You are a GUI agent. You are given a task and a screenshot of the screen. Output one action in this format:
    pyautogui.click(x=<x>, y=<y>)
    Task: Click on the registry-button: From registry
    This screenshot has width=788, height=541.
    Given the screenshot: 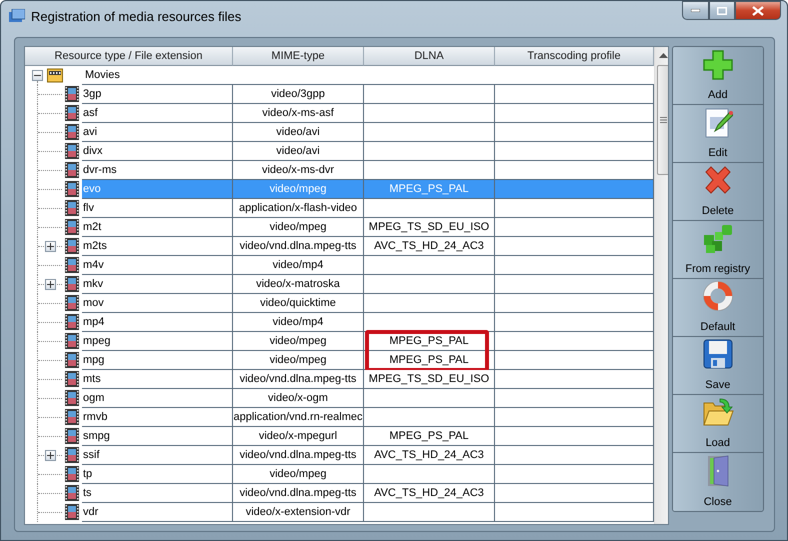 What is the action you would take?
    pyautogui.click(x=717, y=250)
    